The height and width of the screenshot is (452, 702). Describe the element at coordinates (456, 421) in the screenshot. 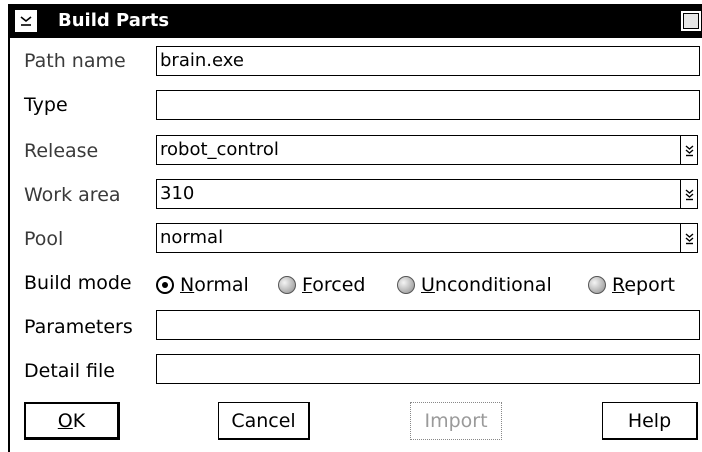

I see `import-button: Import` at that location.